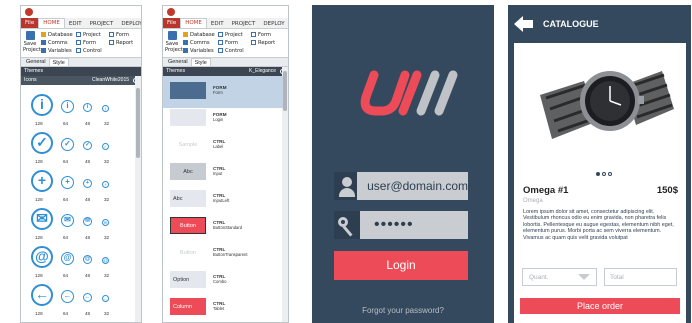  Describe the element at coordinates (220, 281) in the screenshot. I see `control-name: Combo` at that location.